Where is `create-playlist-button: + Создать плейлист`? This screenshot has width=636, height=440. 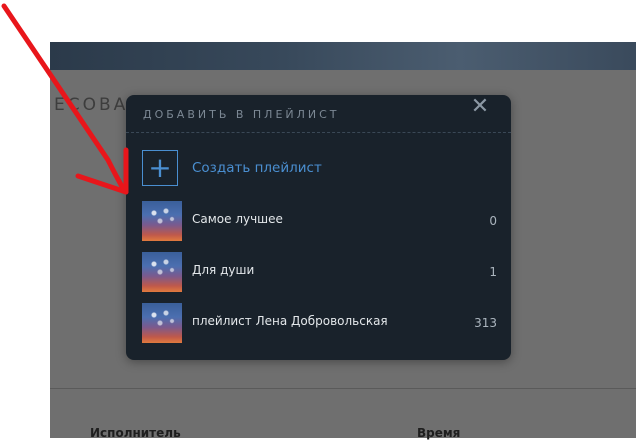 create-playlist-button: + Создать плейлист is located at coordinates (319, 169).